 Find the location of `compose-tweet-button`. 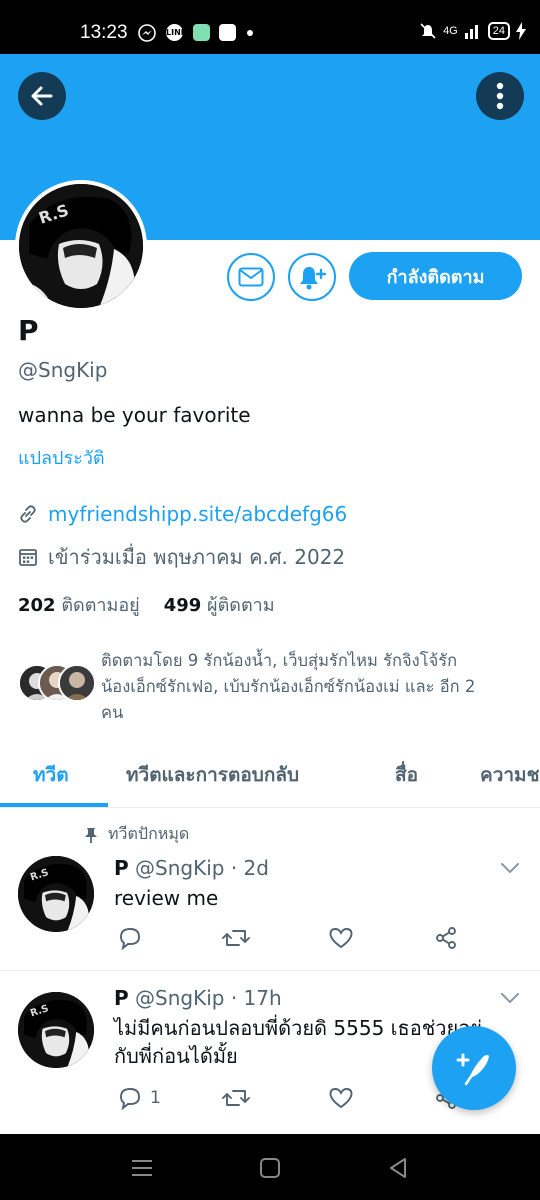

compose-tweet-button is located at coordinates (474, 1068).